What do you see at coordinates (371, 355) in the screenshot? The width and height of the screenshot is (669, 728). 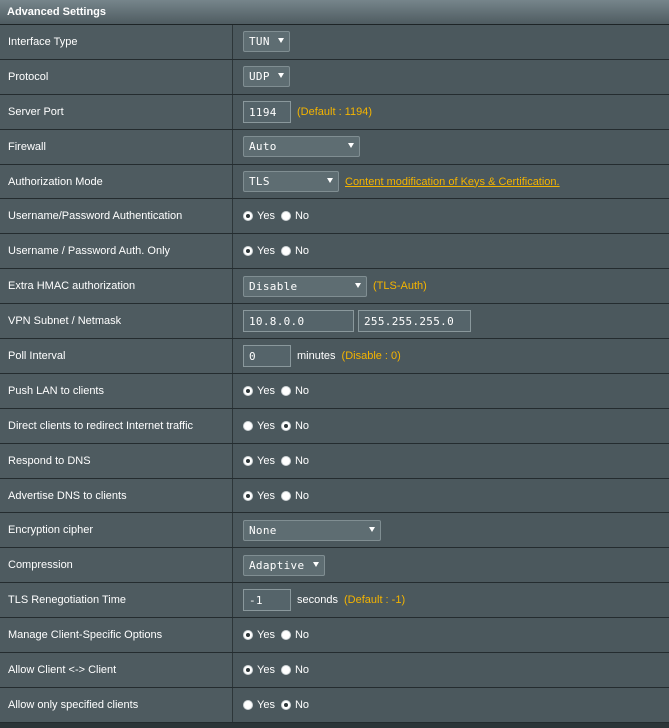 I see `default-hint: (Disable : 0)` at bounding box center [371, 355].